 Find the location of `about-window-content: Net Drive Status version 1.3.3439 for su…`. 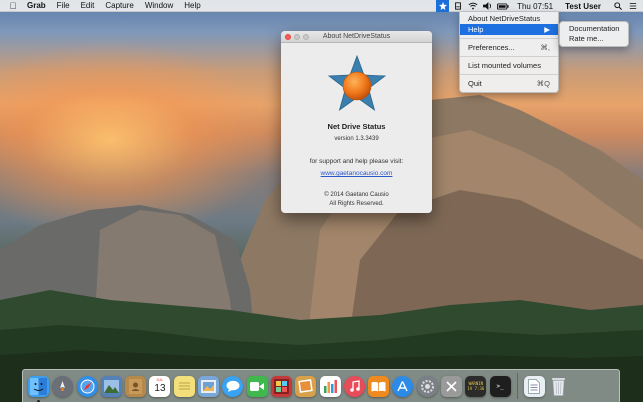

about-window-content: Net Drive Status version 1.3.3439 for su… is located at coordinates (356, 131).